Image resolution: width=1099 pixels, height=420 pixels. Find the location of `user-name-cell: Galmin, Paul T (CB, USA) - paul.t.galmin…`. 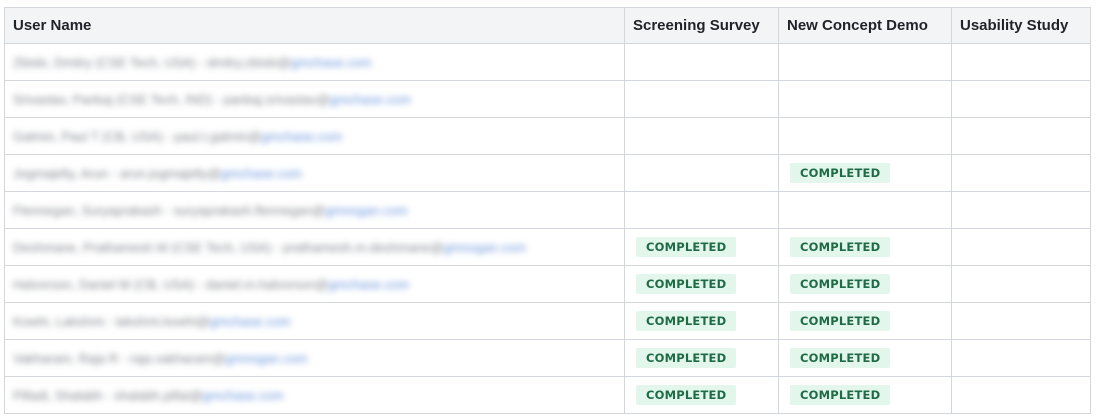

user-name-cell: Galmin, Paul T (CB, USA) - paul.t.galmin… is located at coordinates (314, 136).